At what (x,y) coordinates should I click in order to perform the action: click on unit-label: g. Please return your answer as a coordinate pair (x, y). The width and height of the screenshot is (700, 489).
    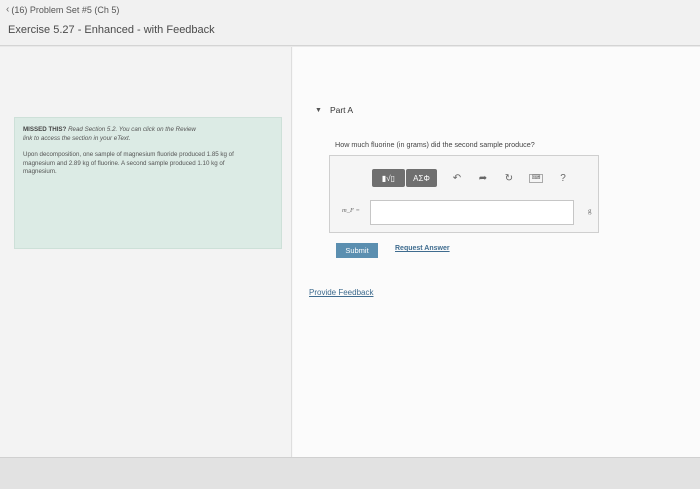
    Looking at the image, I should click on (590, 211).